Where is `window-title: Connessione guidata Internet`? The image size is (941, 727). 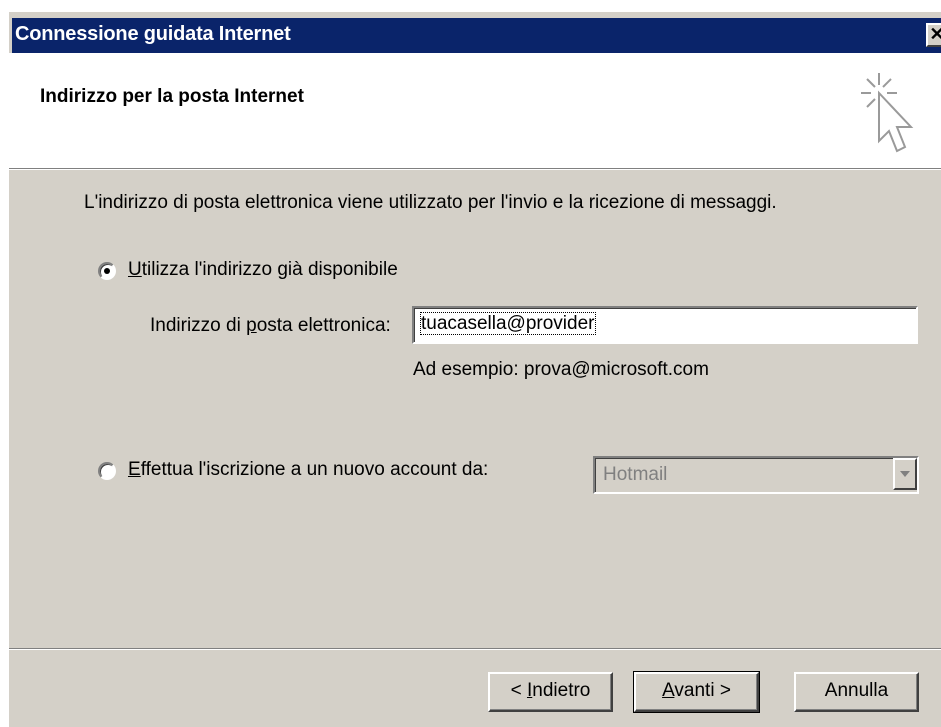 window-title: Connessione guidata Internet is located at coordinates (153, 34).